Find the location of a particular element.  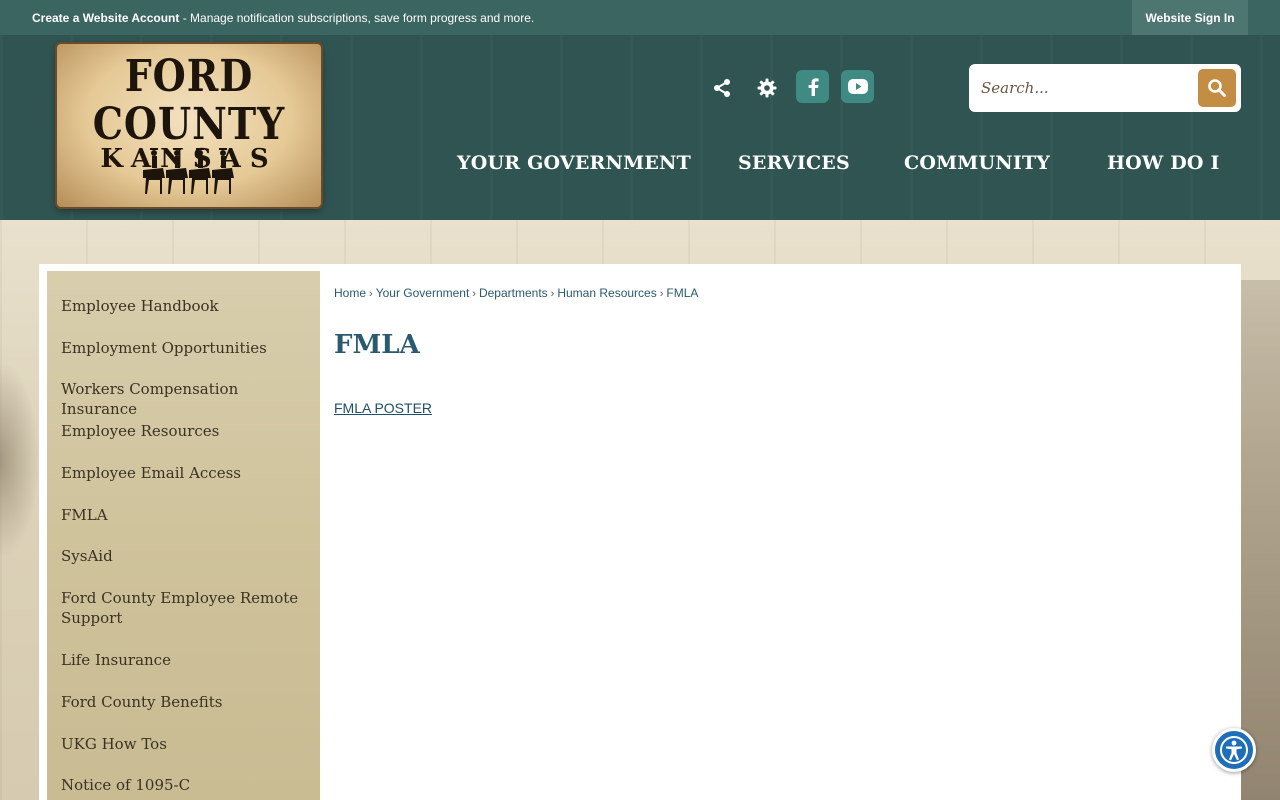

sidebar-item-sysaid: SysAid is located at coordinates (186, 556).